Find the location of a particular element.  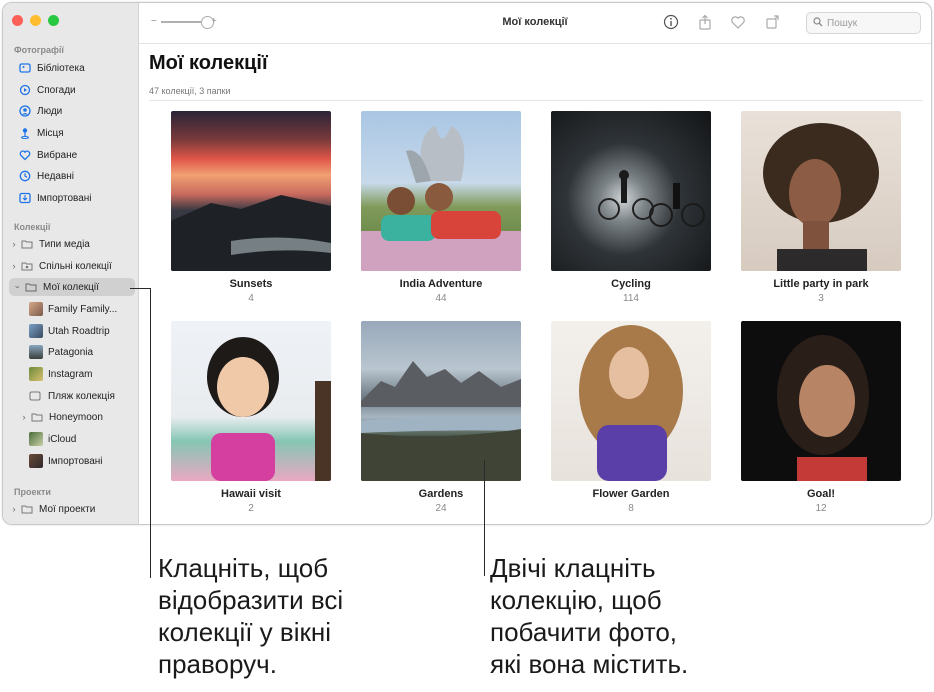

sidebar-item-library: Бібліотека is located at coordinates (52, 68).